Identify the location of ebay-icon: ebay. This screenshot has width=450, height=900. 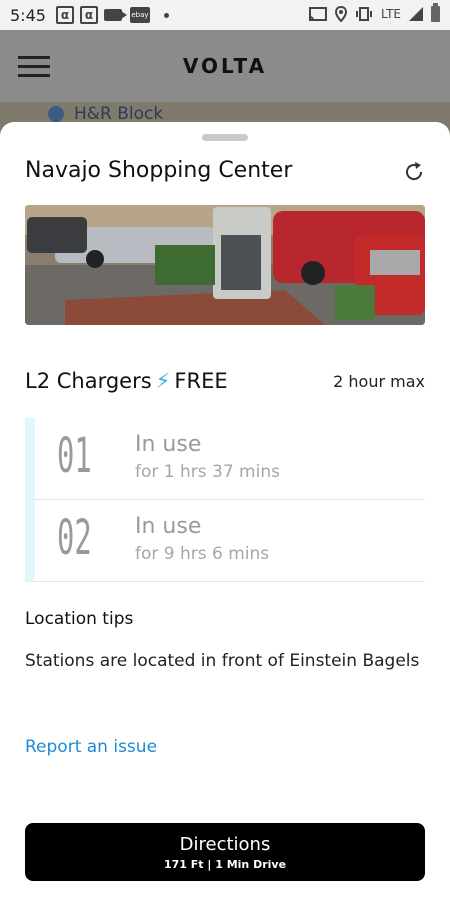
(139, 15).